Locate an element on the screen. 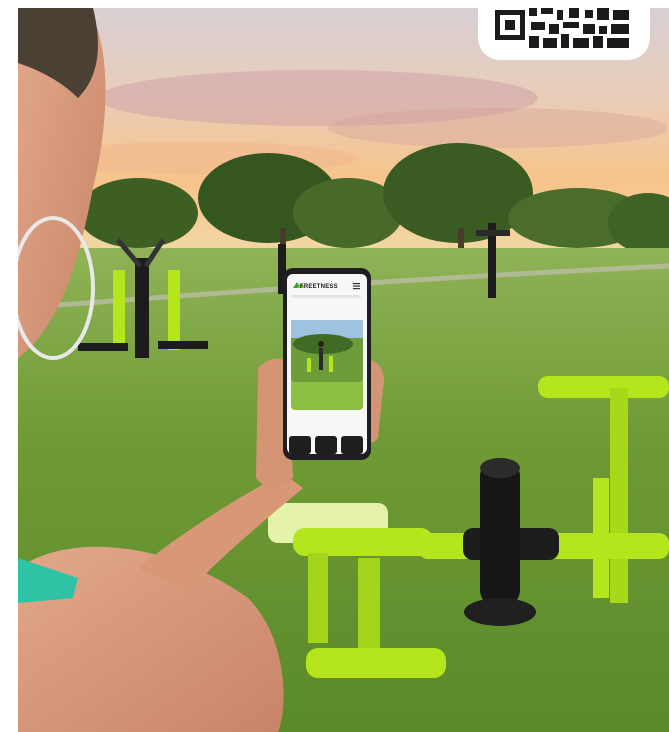 This screenshot has width=669, height=732. phone-brand: FREETNESS is located at coordinates (319, 287).